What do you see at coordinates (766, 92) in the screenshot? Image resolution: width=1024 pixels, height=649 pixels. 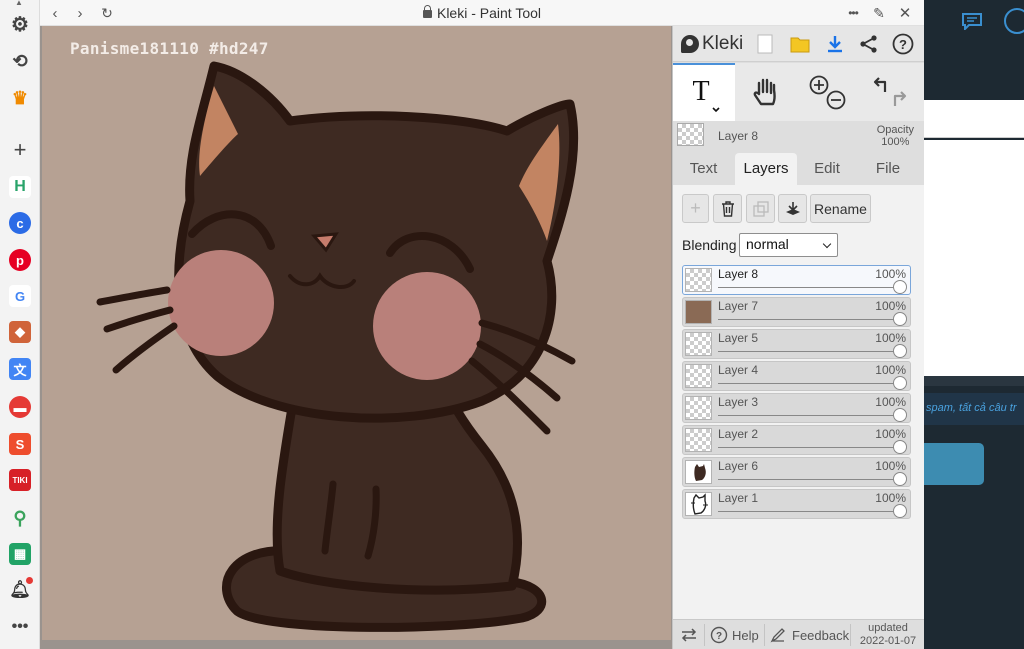 I see `hand-tool-button` at bounding box center [766, 92].